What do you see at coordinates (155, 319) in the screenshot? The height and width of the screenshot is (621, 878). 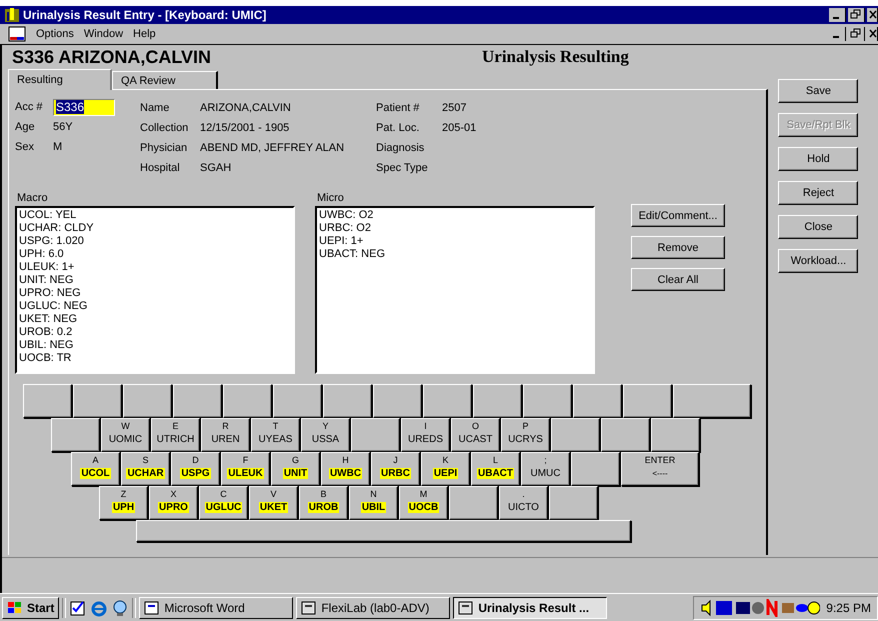 I see `list-item: UKET: NEG` at bounding box center [155, 319].